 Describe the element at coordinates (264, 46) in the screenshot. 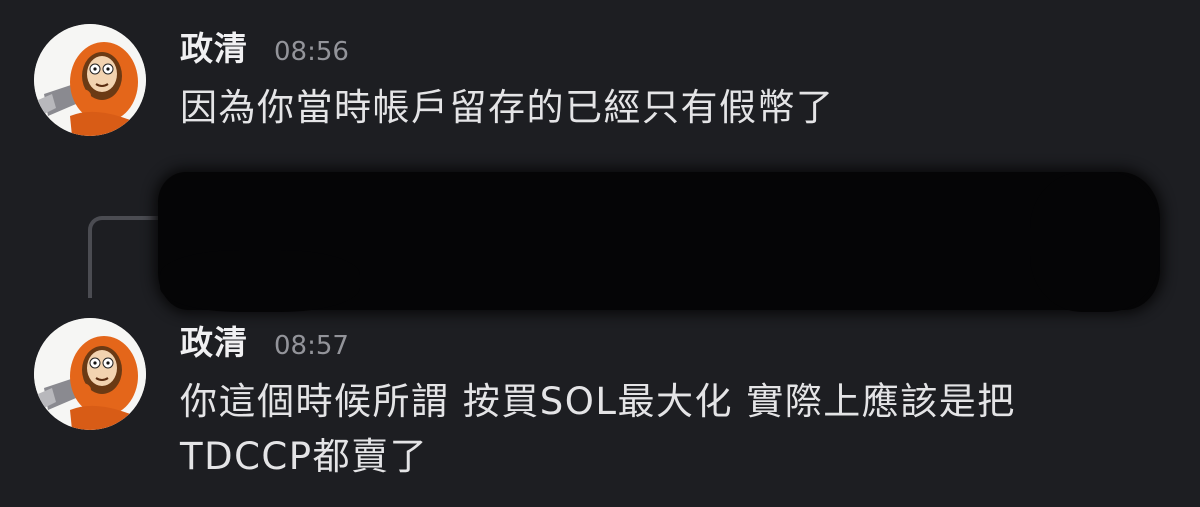

I see `message-header: 政清 08:56` at that location.